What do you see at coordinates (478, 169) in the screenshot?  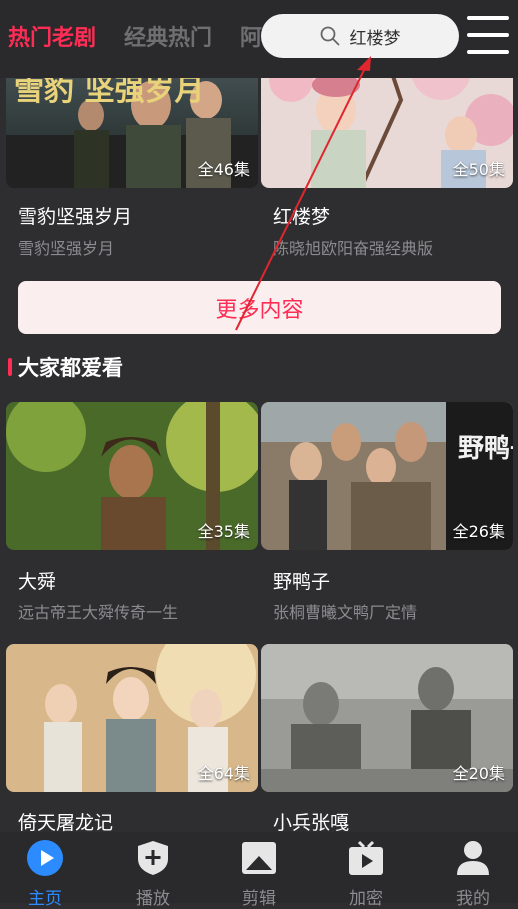 I see `episode-count: 全50集` at bounding box center [478, 169].